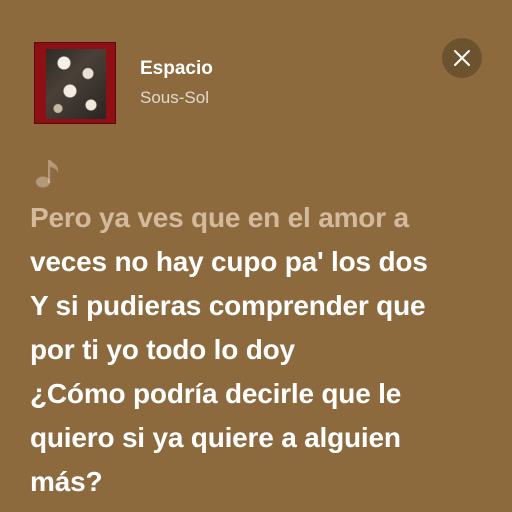 The image size is (512, 512). I want to click on lyric-line: más?, so click(265, 482).